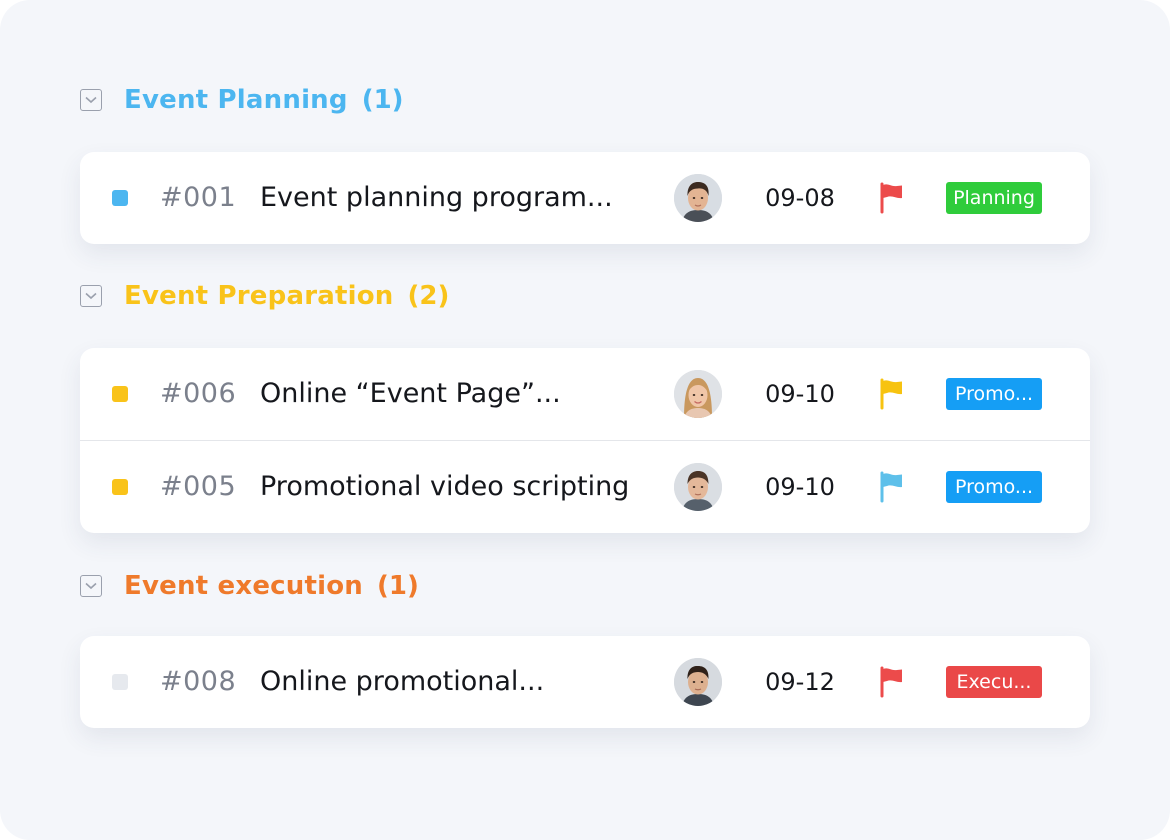 This screenshot has width=1170, height=840. What do you see at coordinates (198, 681) in the screenshot?
I see `task-id: #008` at bounding box center [198, 681].